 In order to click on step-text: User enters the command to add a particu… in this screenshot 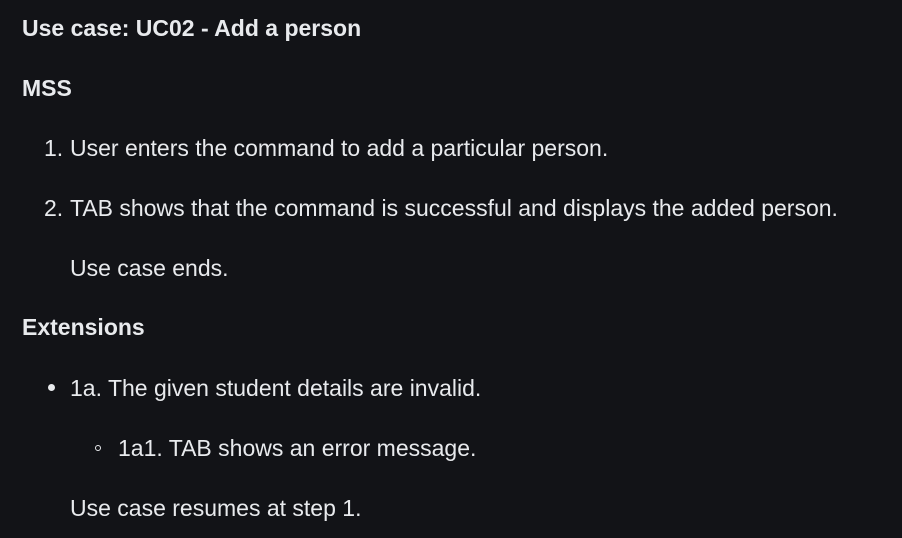, I will do `click(339, 148)`.